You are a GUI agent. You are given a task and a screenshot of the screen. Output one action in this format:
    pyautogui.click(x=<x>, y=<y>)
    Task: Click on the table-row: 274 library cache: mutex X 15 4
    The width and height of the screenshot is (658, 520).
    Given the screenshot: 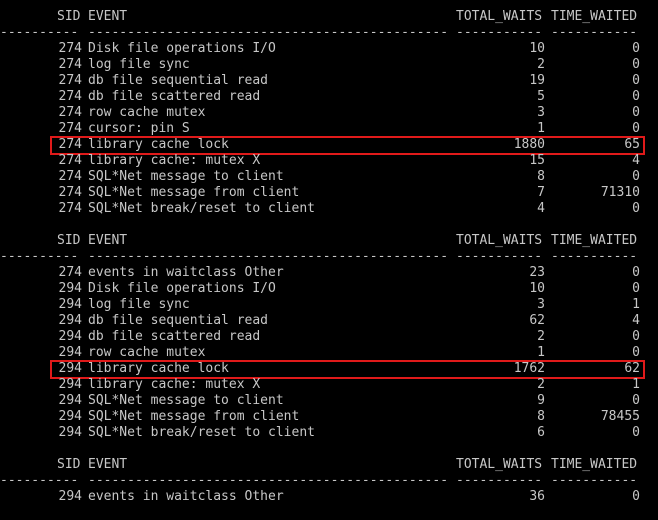 What is the action you would take?
    pyautogui.click(x=329, y=161)
    